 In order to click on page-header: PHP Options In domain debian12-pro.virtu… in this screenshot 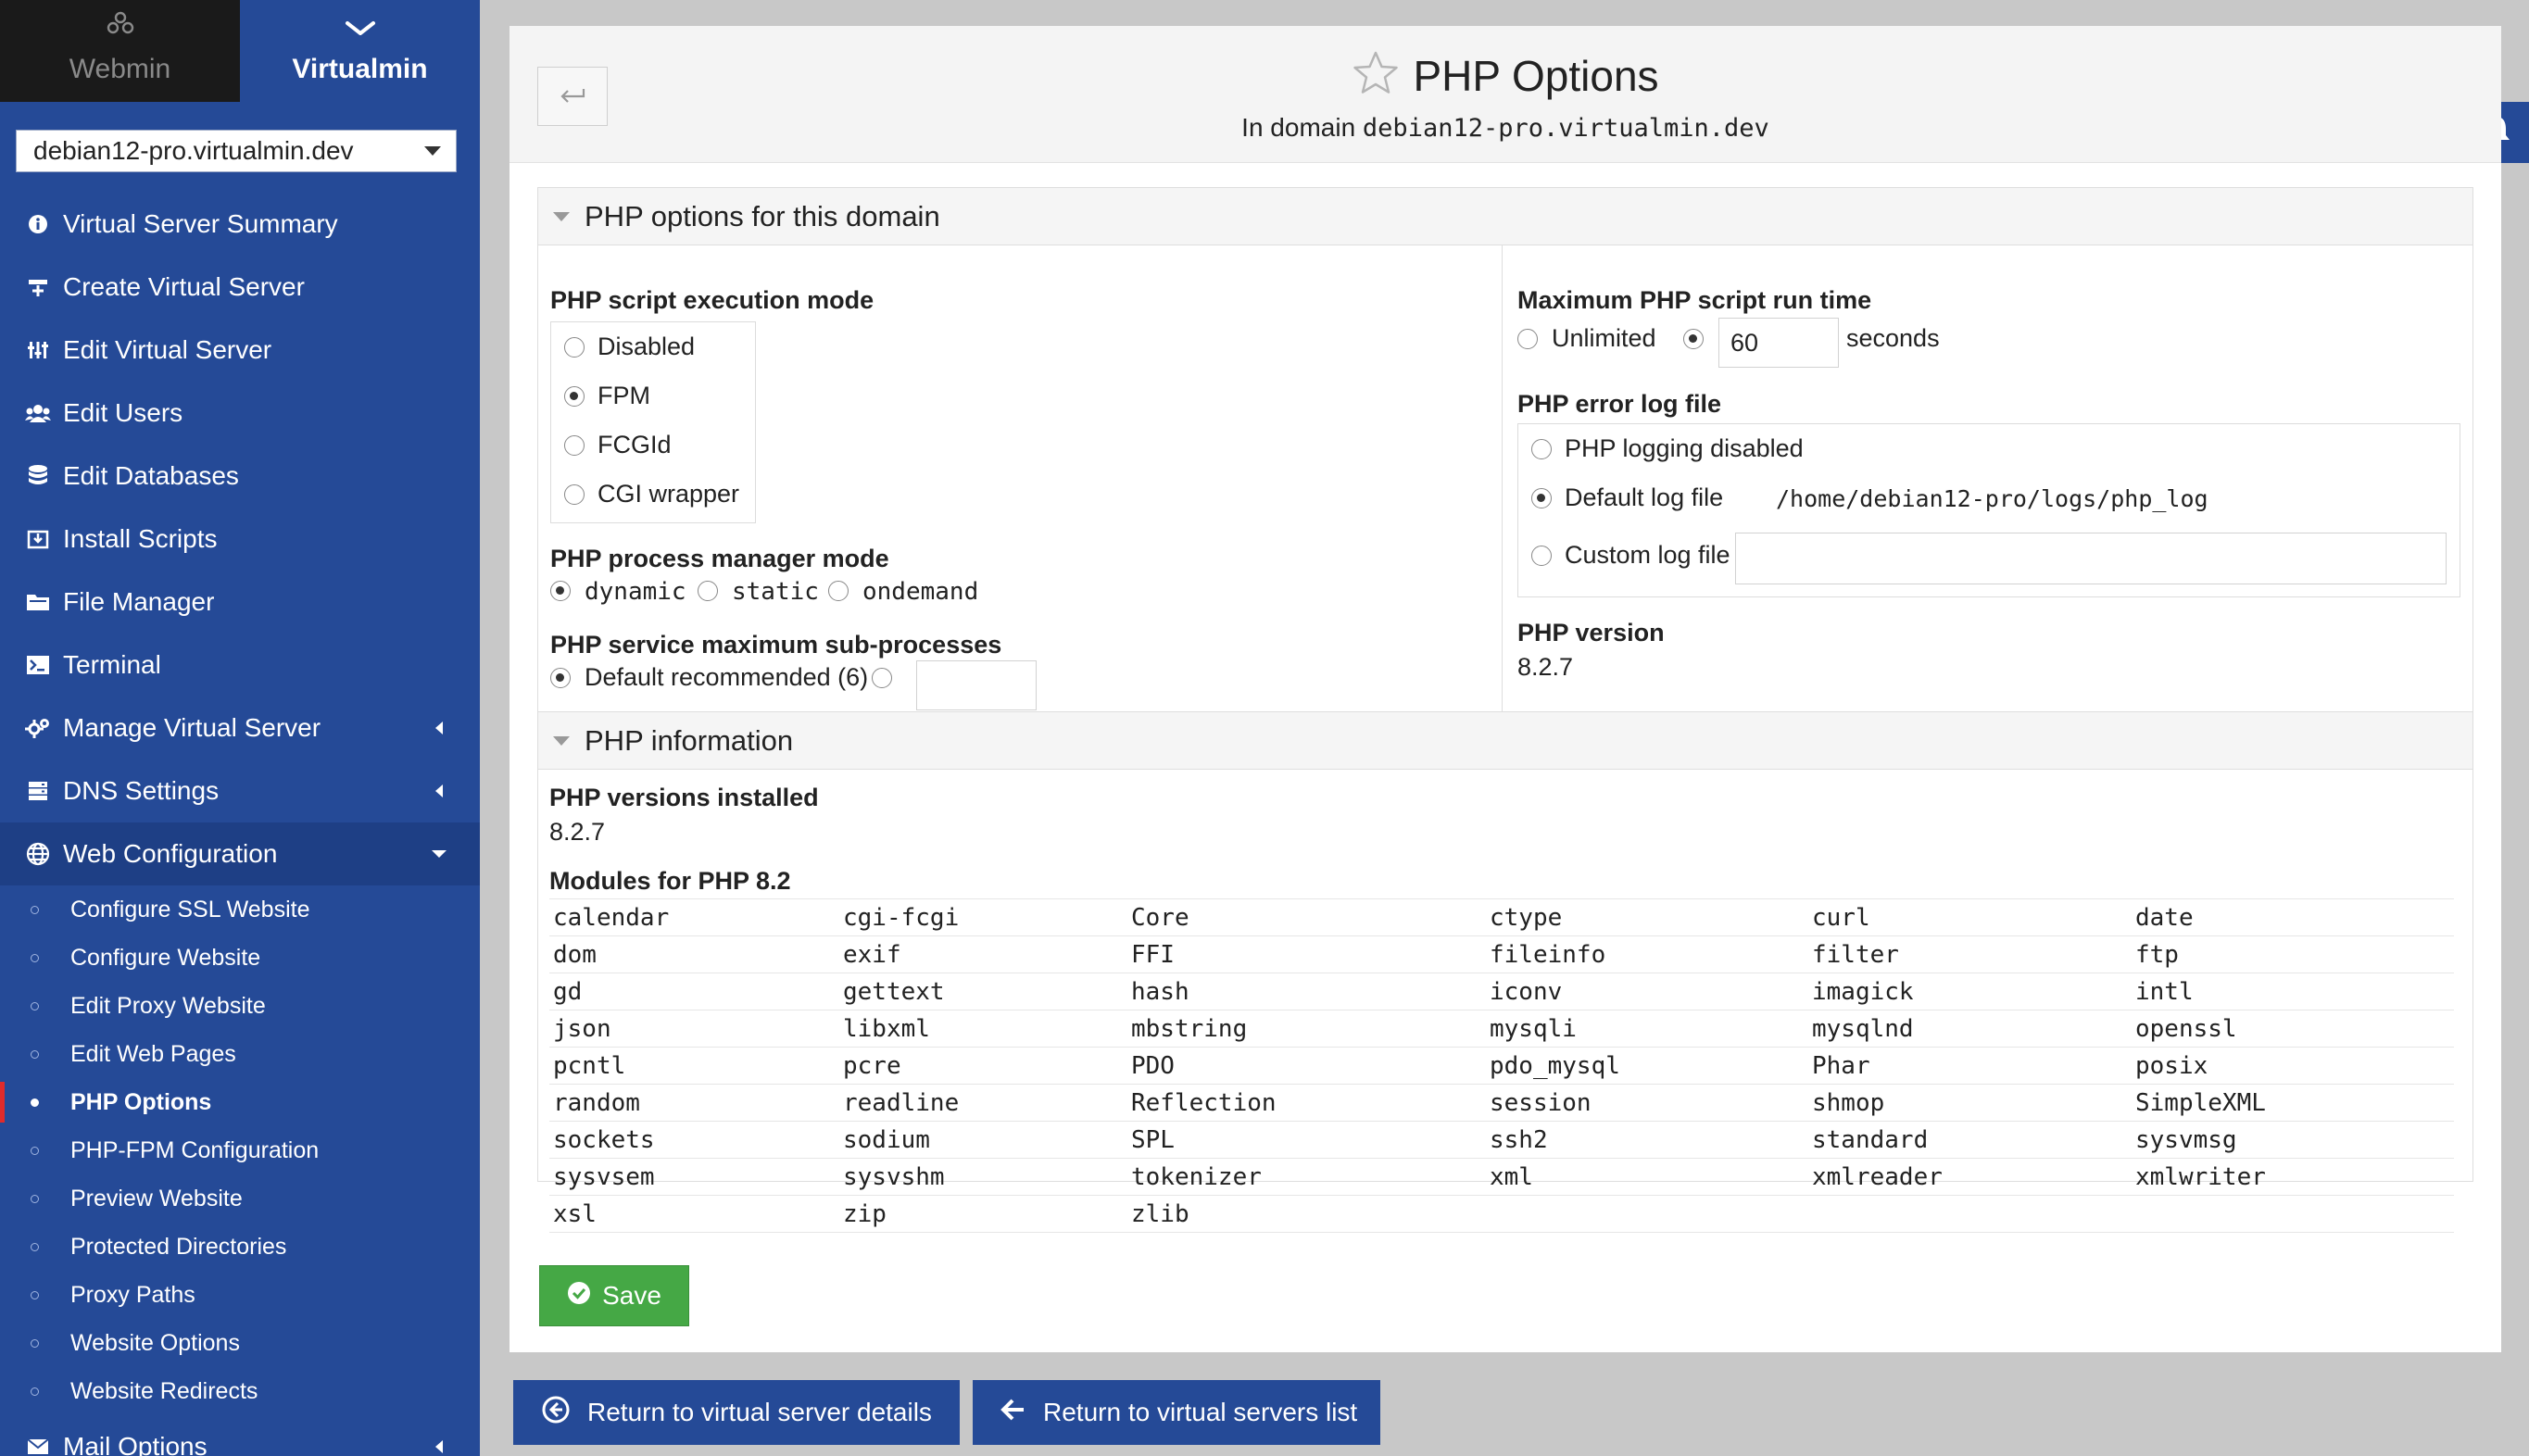, I will do `click(1506, 94)`.